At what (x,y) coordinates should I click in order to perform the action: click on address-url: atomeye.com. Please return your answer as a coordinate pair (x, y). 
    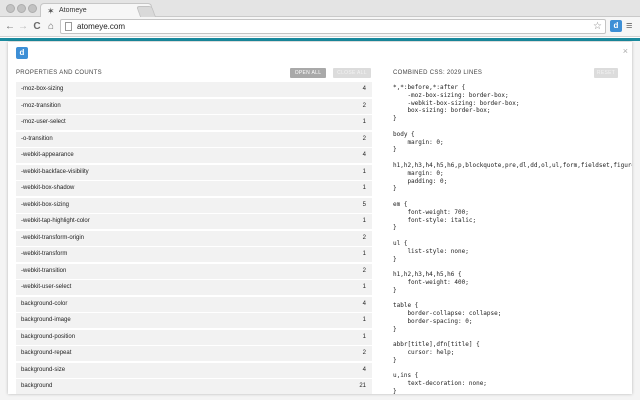
    Looking at the image, I should click on (101, 26).